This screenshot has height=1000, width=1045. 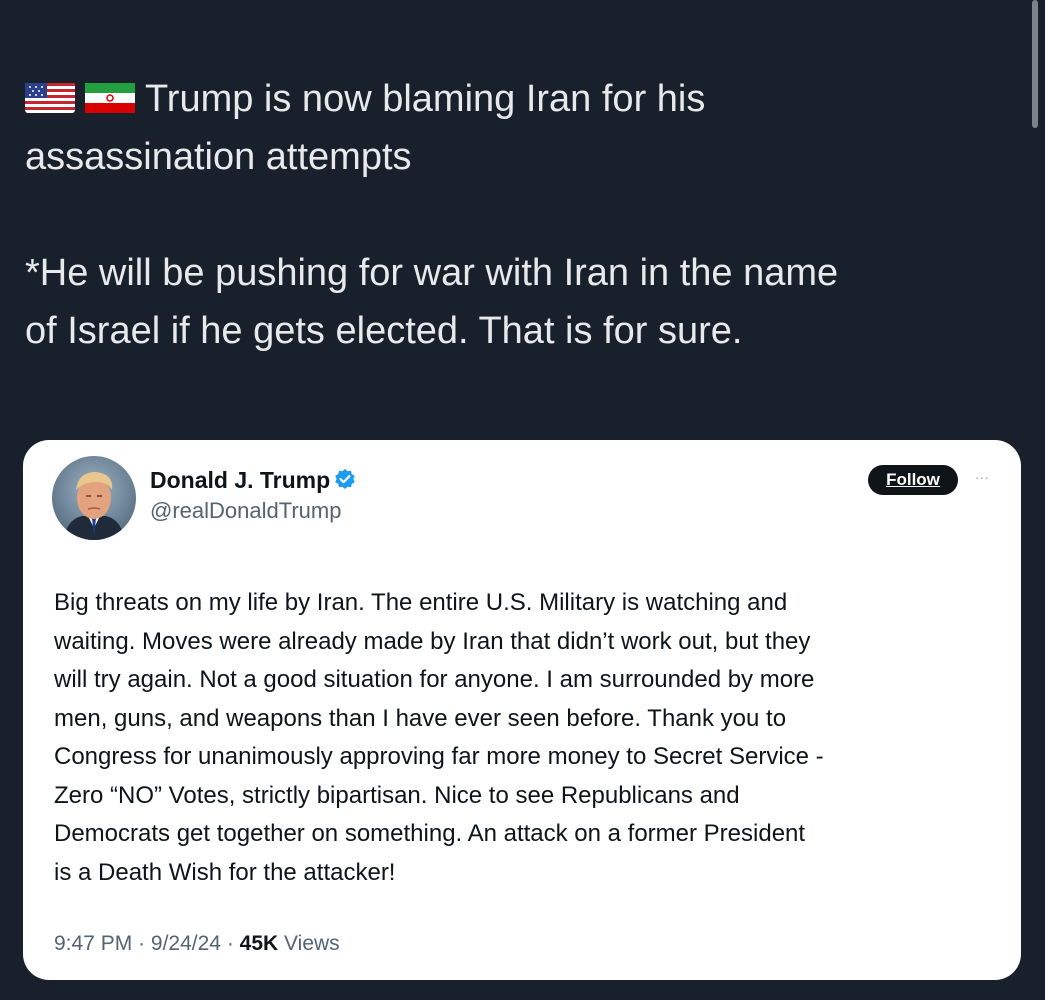 I want to click on views-count: 45K, so click(x=259, y=943).